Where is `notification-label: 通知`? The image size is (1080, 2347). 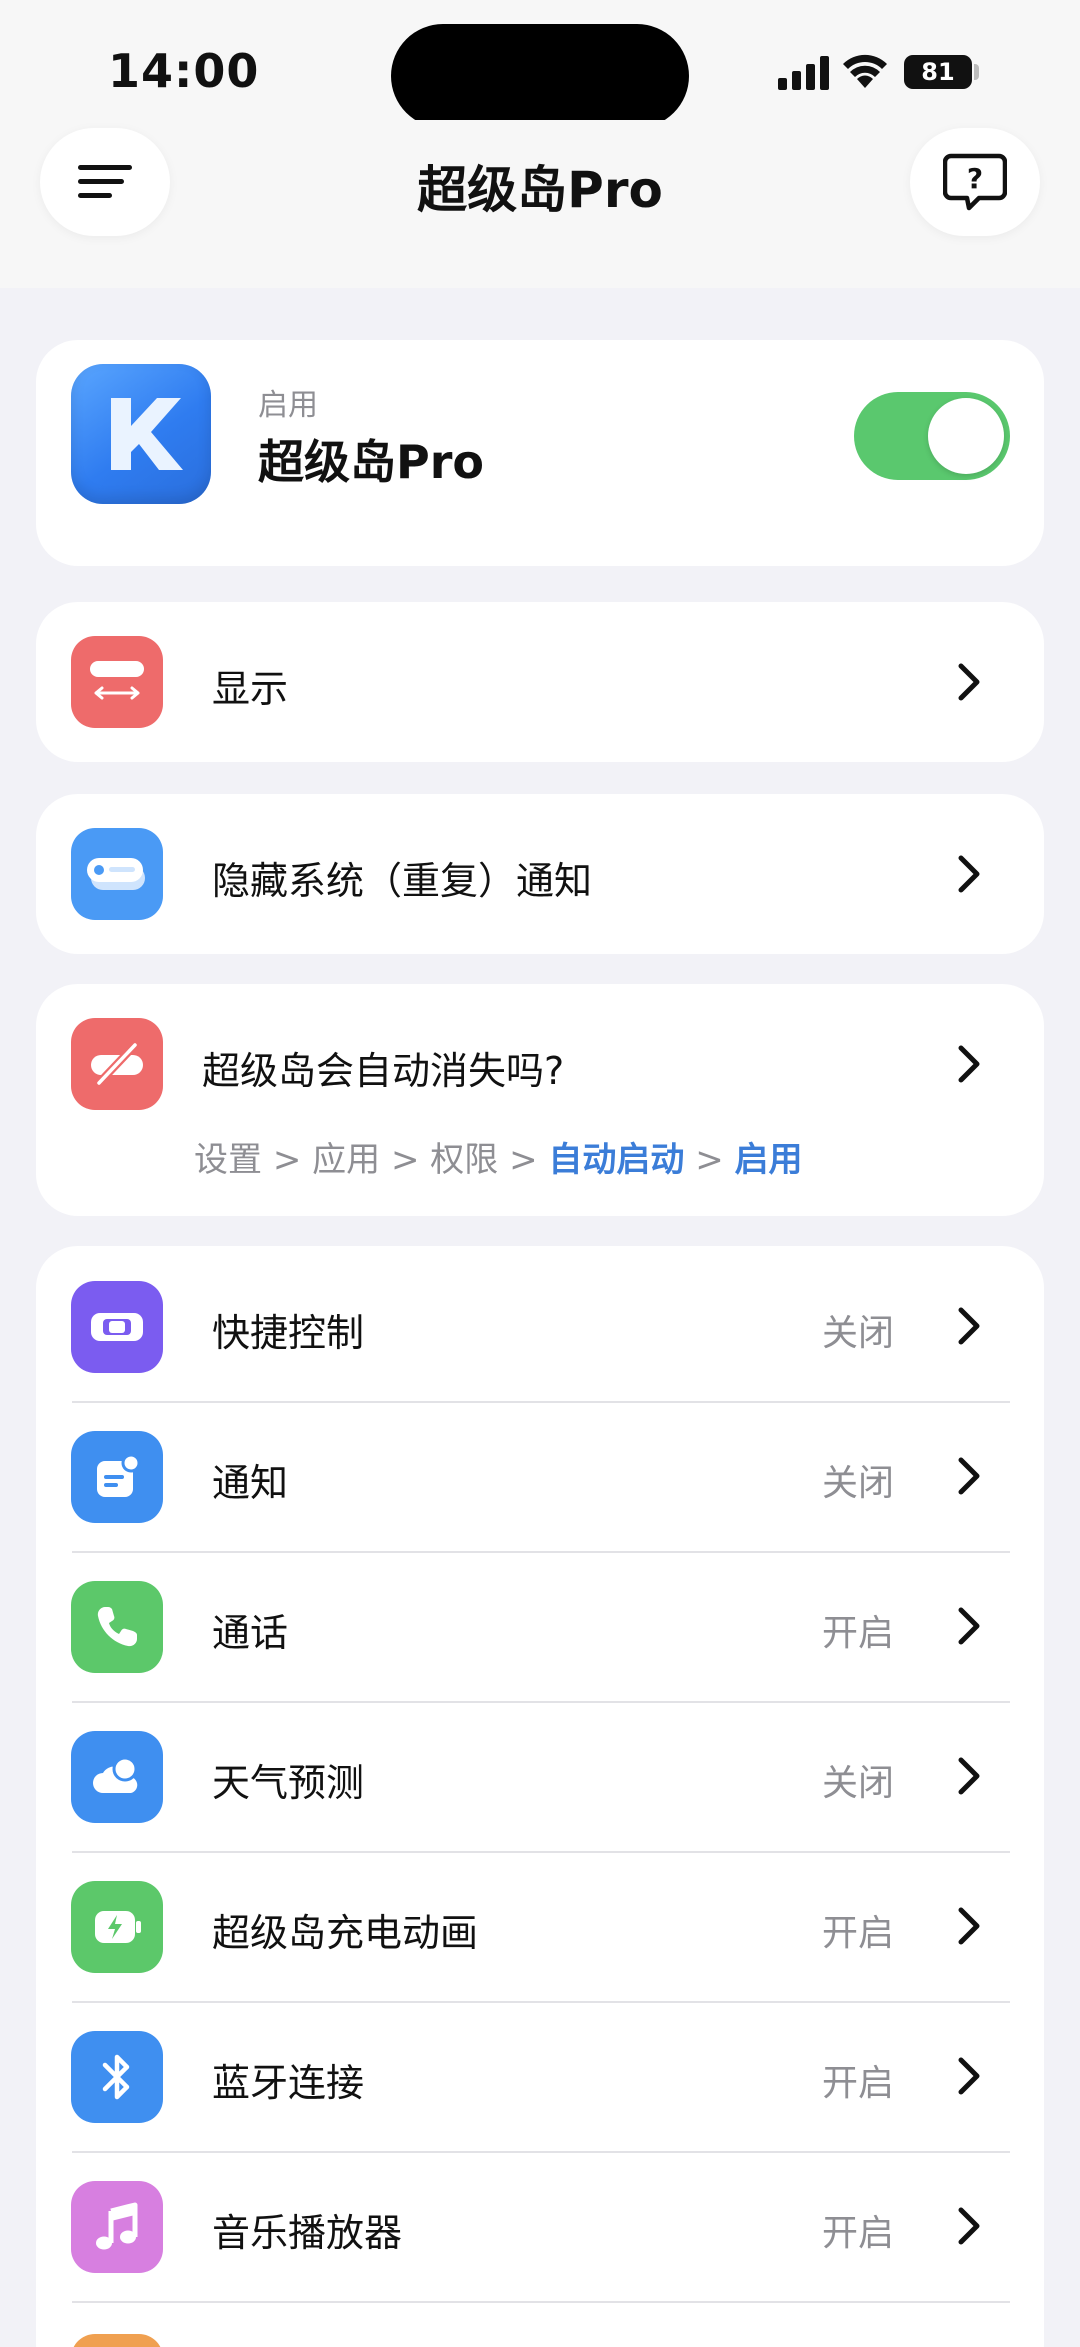
notification-label: 通知 is located at coordinates (250, 1483).